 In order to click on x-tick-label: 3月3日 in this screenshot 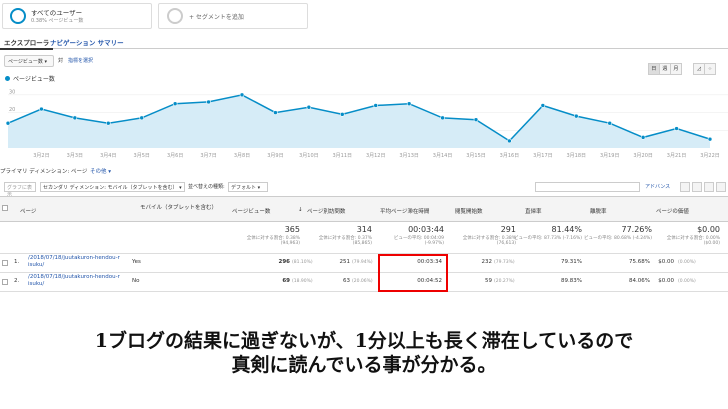, I will do `click(75, 156)`.